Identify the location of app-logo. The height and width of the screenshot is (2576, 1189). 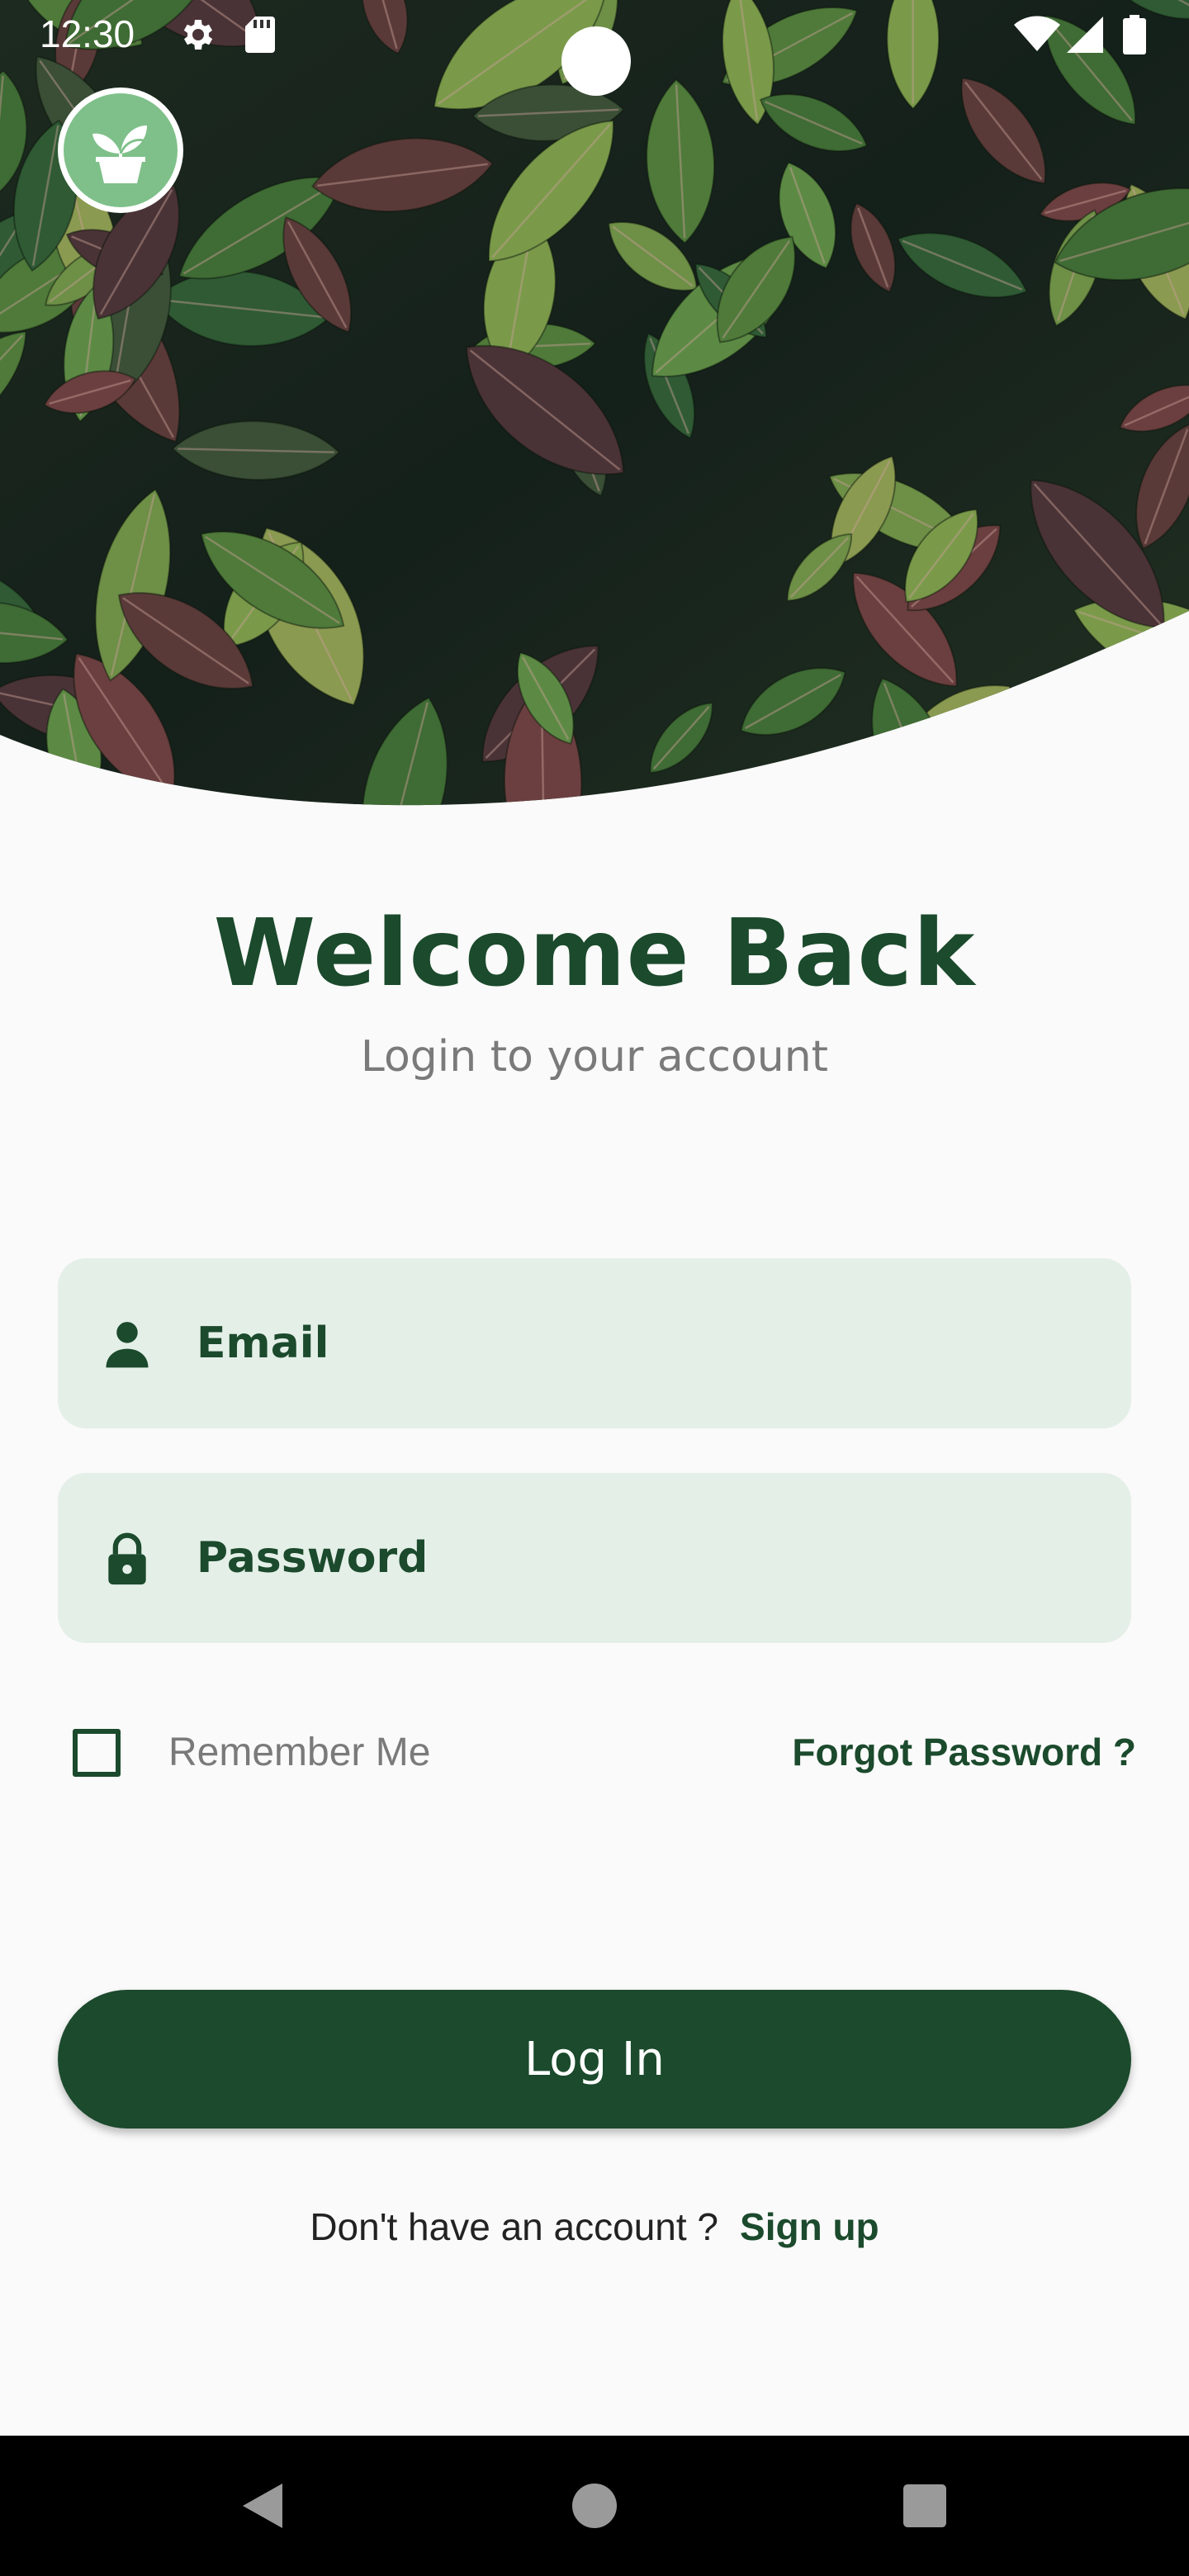
(120, 150).